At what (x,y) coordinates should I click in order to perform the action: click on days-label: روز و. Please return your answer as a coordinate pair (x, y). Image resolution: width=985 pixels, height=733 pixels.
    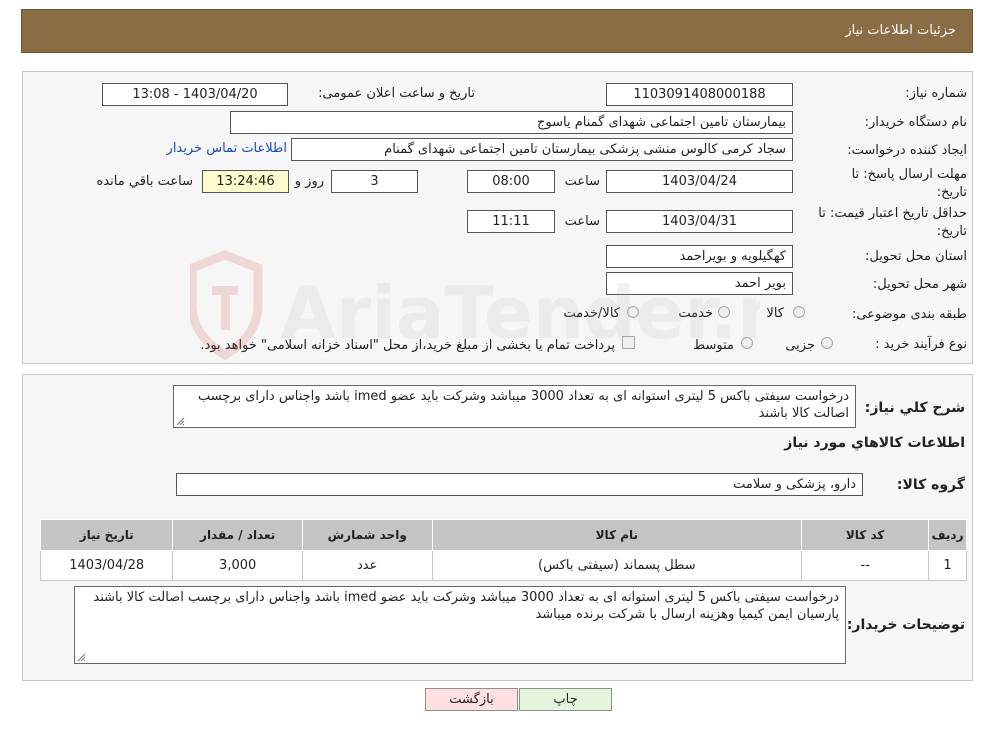
    Looking at the image, I should click on (309, 181).